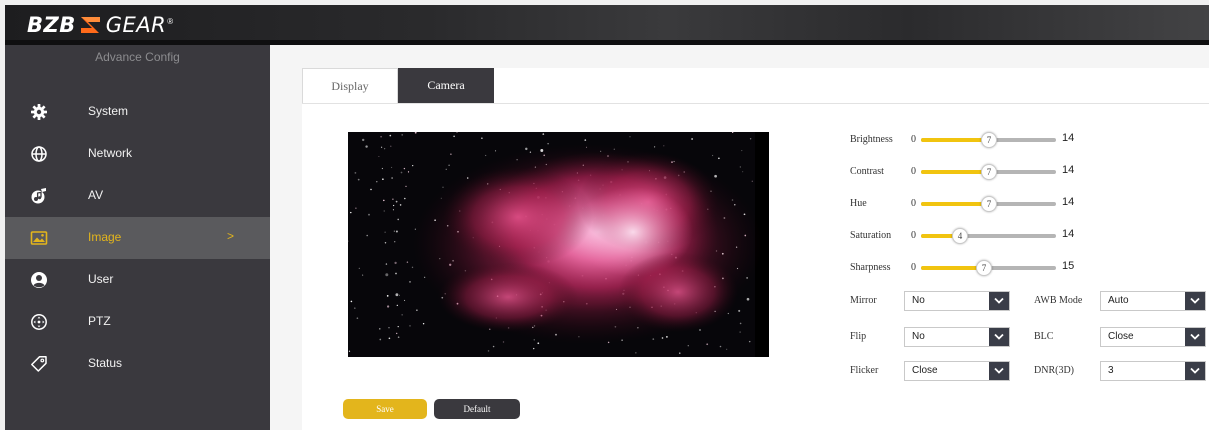 The width and height of the screenshot is (1209, 430). What do you see at coordinates (137, 154) in the screenshot?
I see `sidebar-item-network: Network` at bounding box center [137, 154].